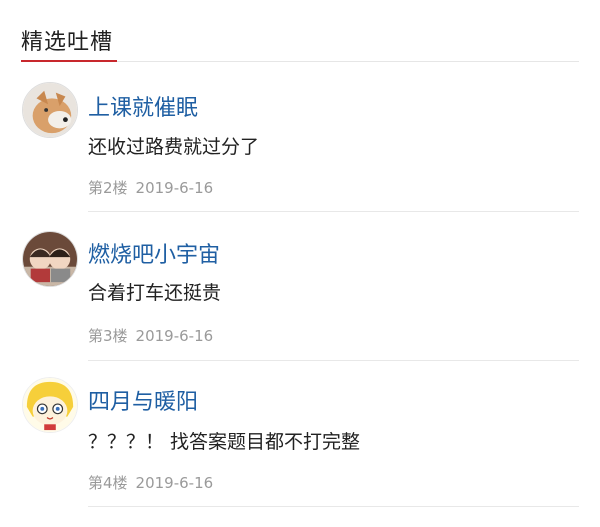  Describe the element at coordinates (108, 336) in the screenshot. I see `floor-number: 第3楼` at that location.